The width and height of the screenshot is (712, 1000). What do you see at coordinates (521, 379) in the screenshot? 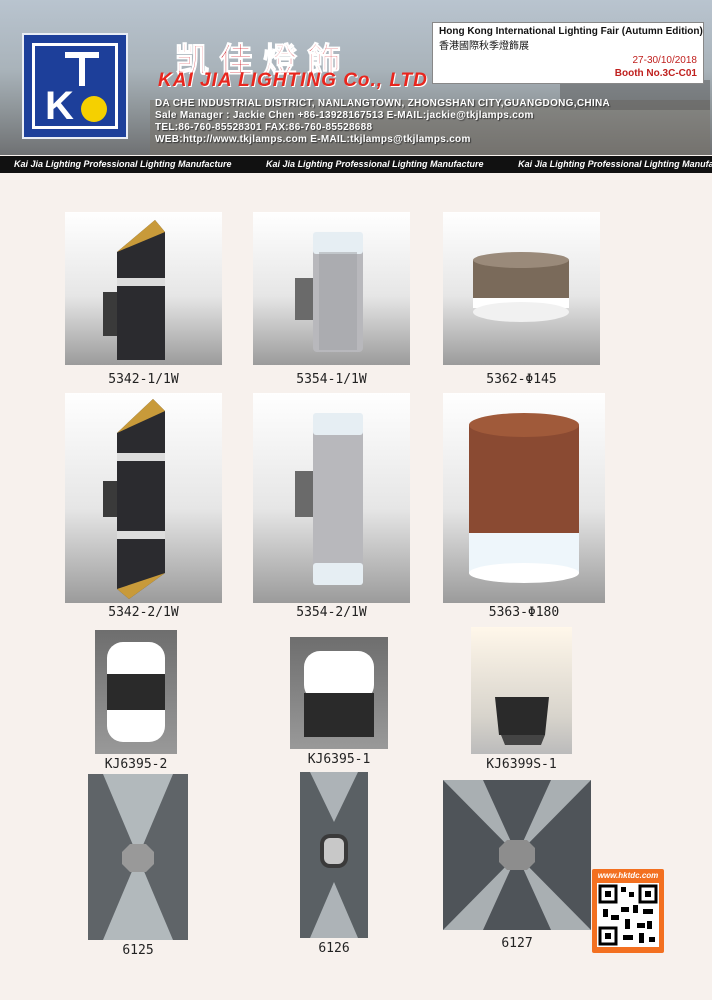
I see `product-label: 5362-Φ145` at bounding box center [521, 379].